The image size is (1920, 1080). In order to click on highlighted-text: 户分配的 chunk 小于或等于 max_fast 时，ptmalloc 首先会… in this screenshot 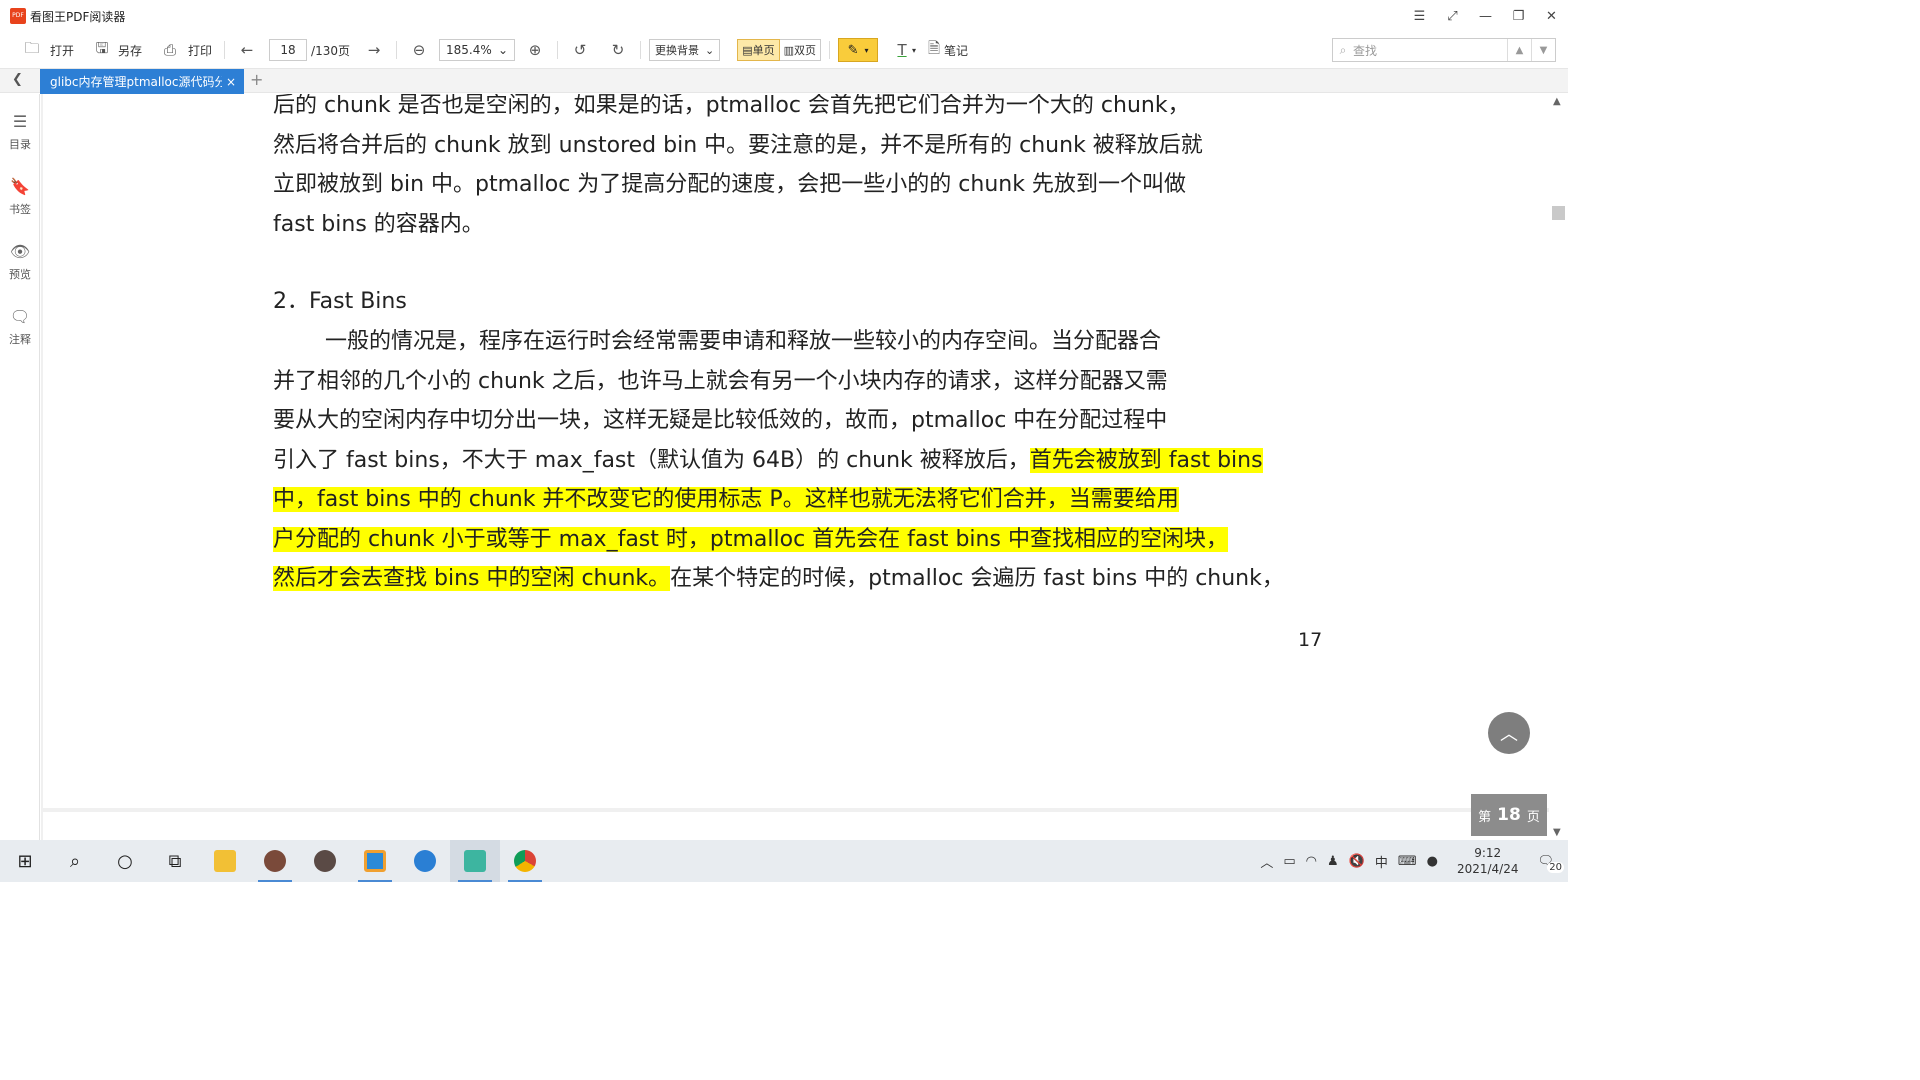, I will do `click(750, 539)`.